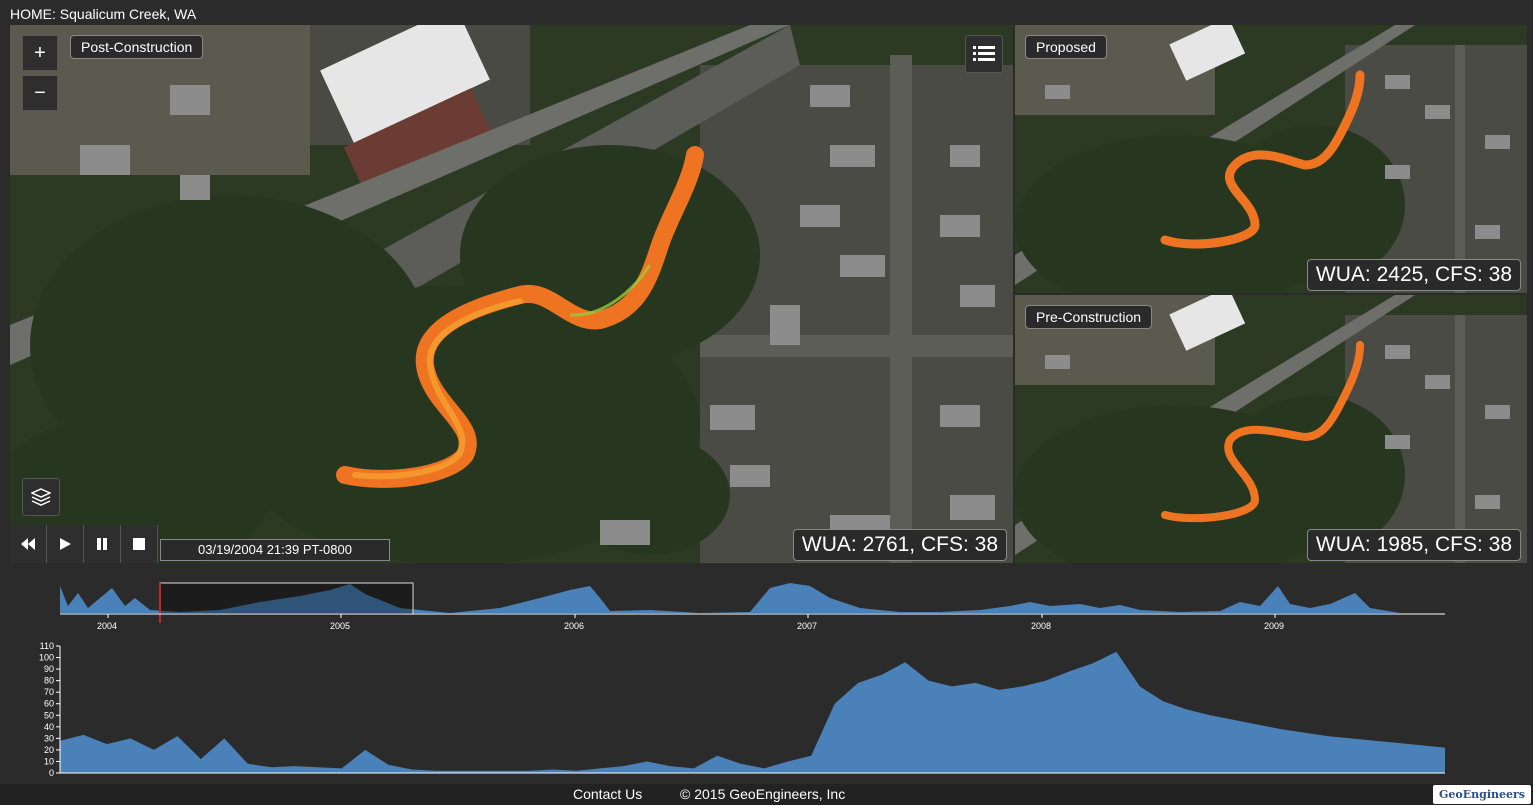 The height and width of the screenshot is (805, 1533). I want to click on stop-button, so click(139, 544).